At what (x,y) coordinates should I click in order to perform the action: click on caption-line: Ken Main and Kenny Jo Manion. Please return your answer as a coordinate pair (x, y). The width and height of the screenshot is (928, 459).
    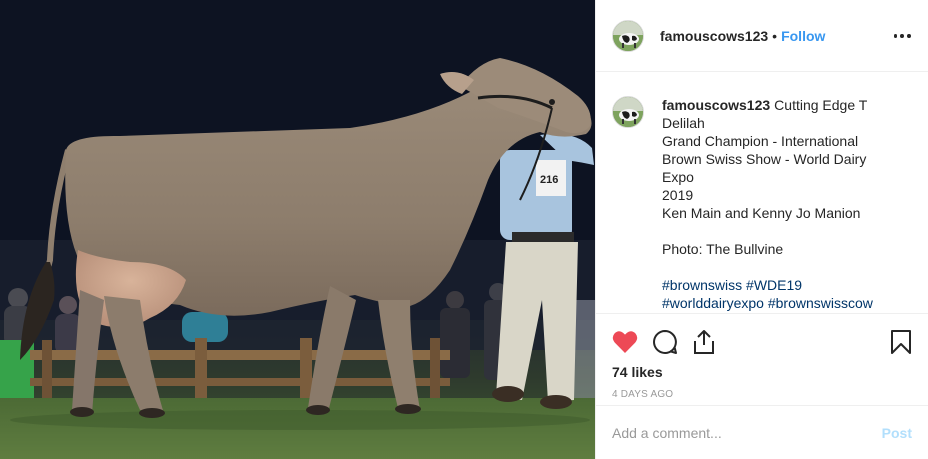
    Looking at the image, I should click on (761, 213).